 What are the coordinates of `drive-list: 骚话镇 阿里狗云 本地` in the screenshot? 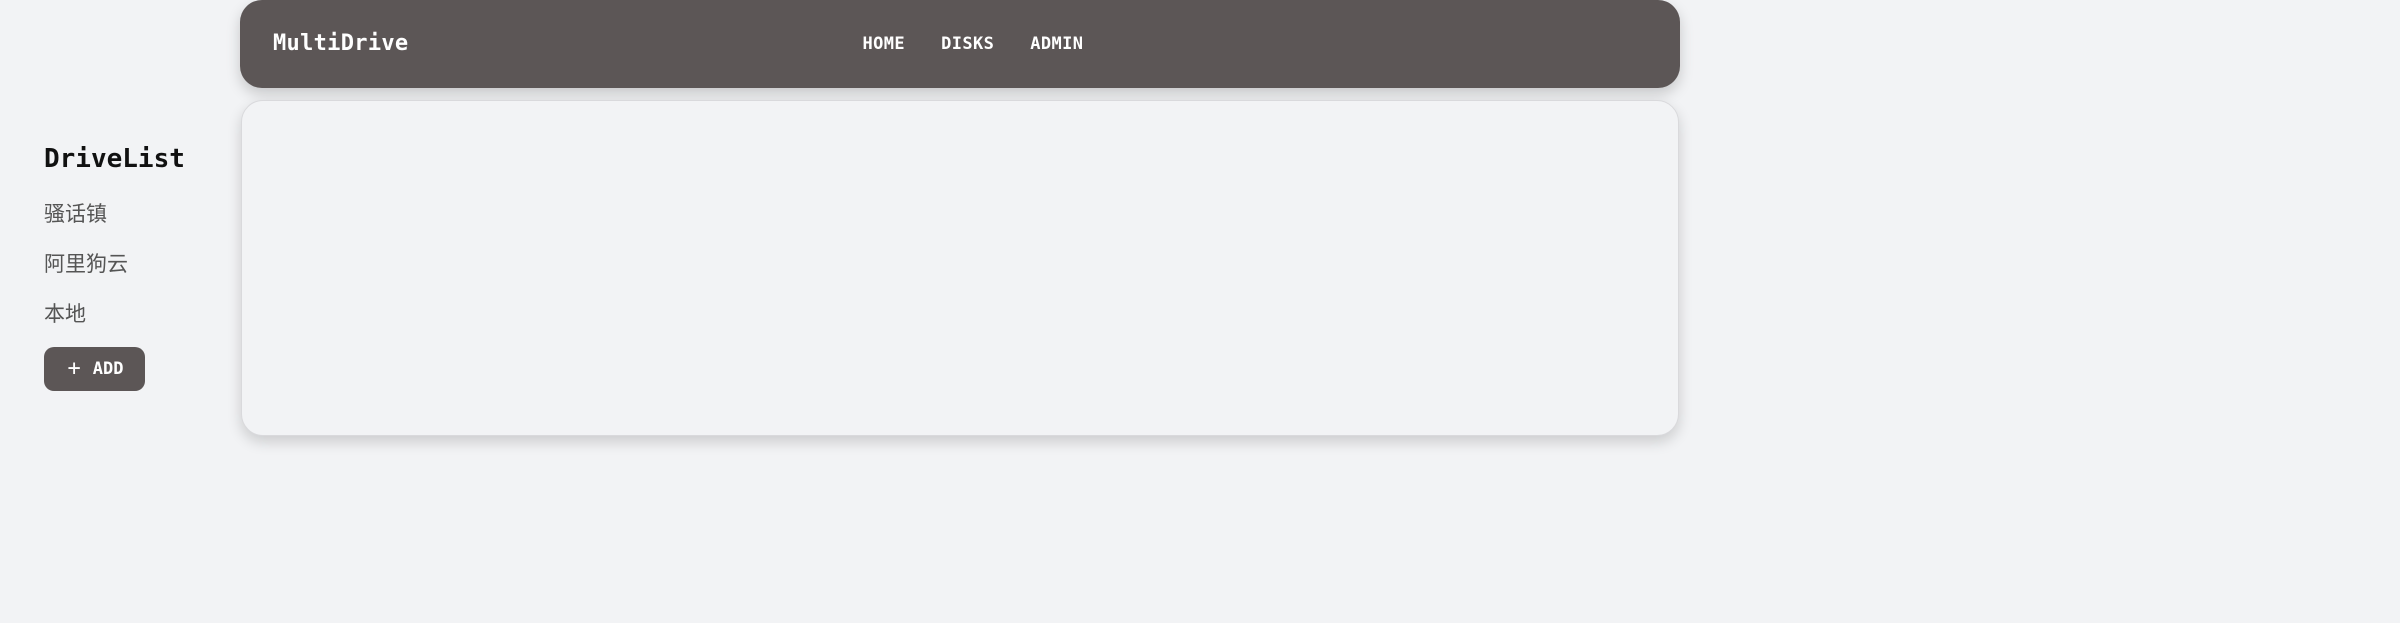 It's located at (86, 269).